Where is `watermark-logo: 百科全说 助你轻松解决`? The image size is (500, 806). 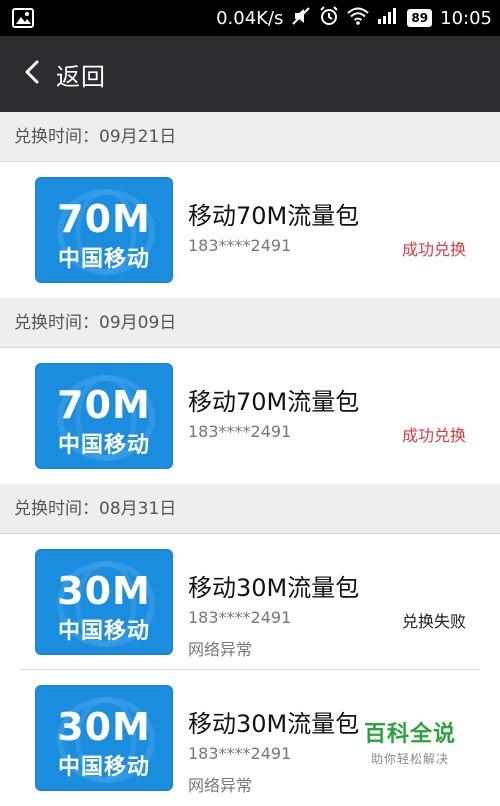
watermark-logo: 百科全说 助你轻松解决 is located at coordinates (410, 741).